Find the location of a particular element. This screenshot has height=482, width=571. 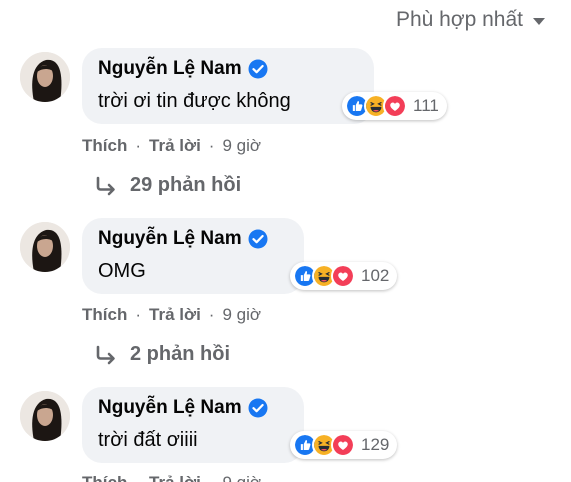

sort-dropdown: Phù hợp nhất is located at coordinates (470, 20).